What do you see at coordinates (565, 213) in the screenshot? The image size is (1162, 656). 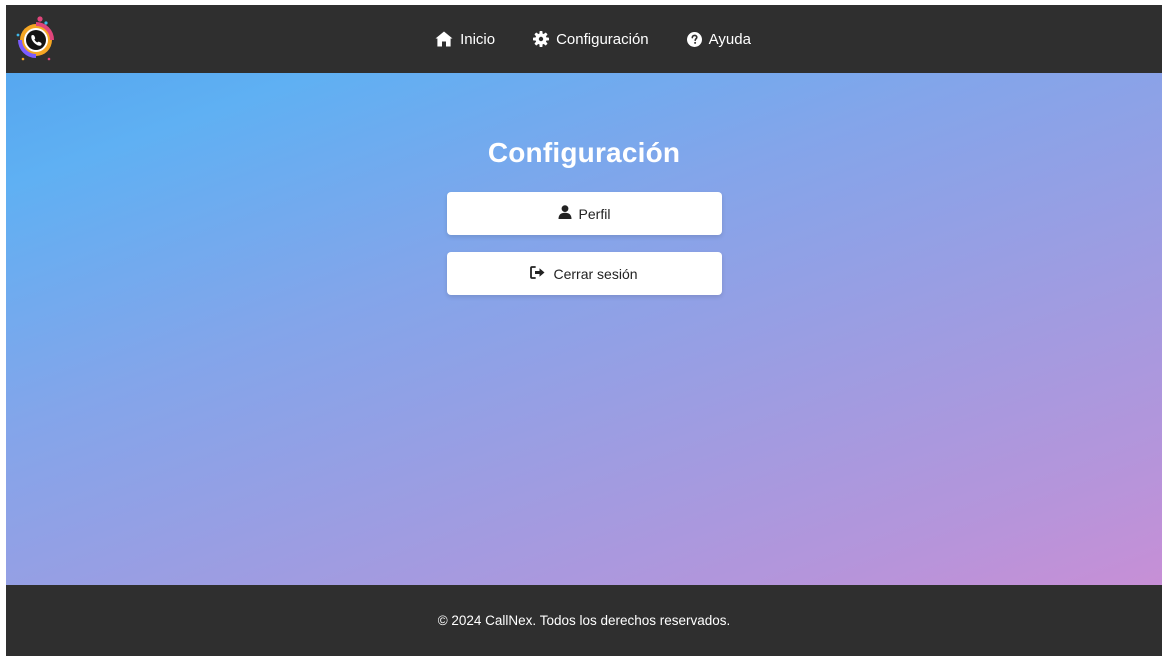 I see `user-icon` at bounding box center [565, 213].